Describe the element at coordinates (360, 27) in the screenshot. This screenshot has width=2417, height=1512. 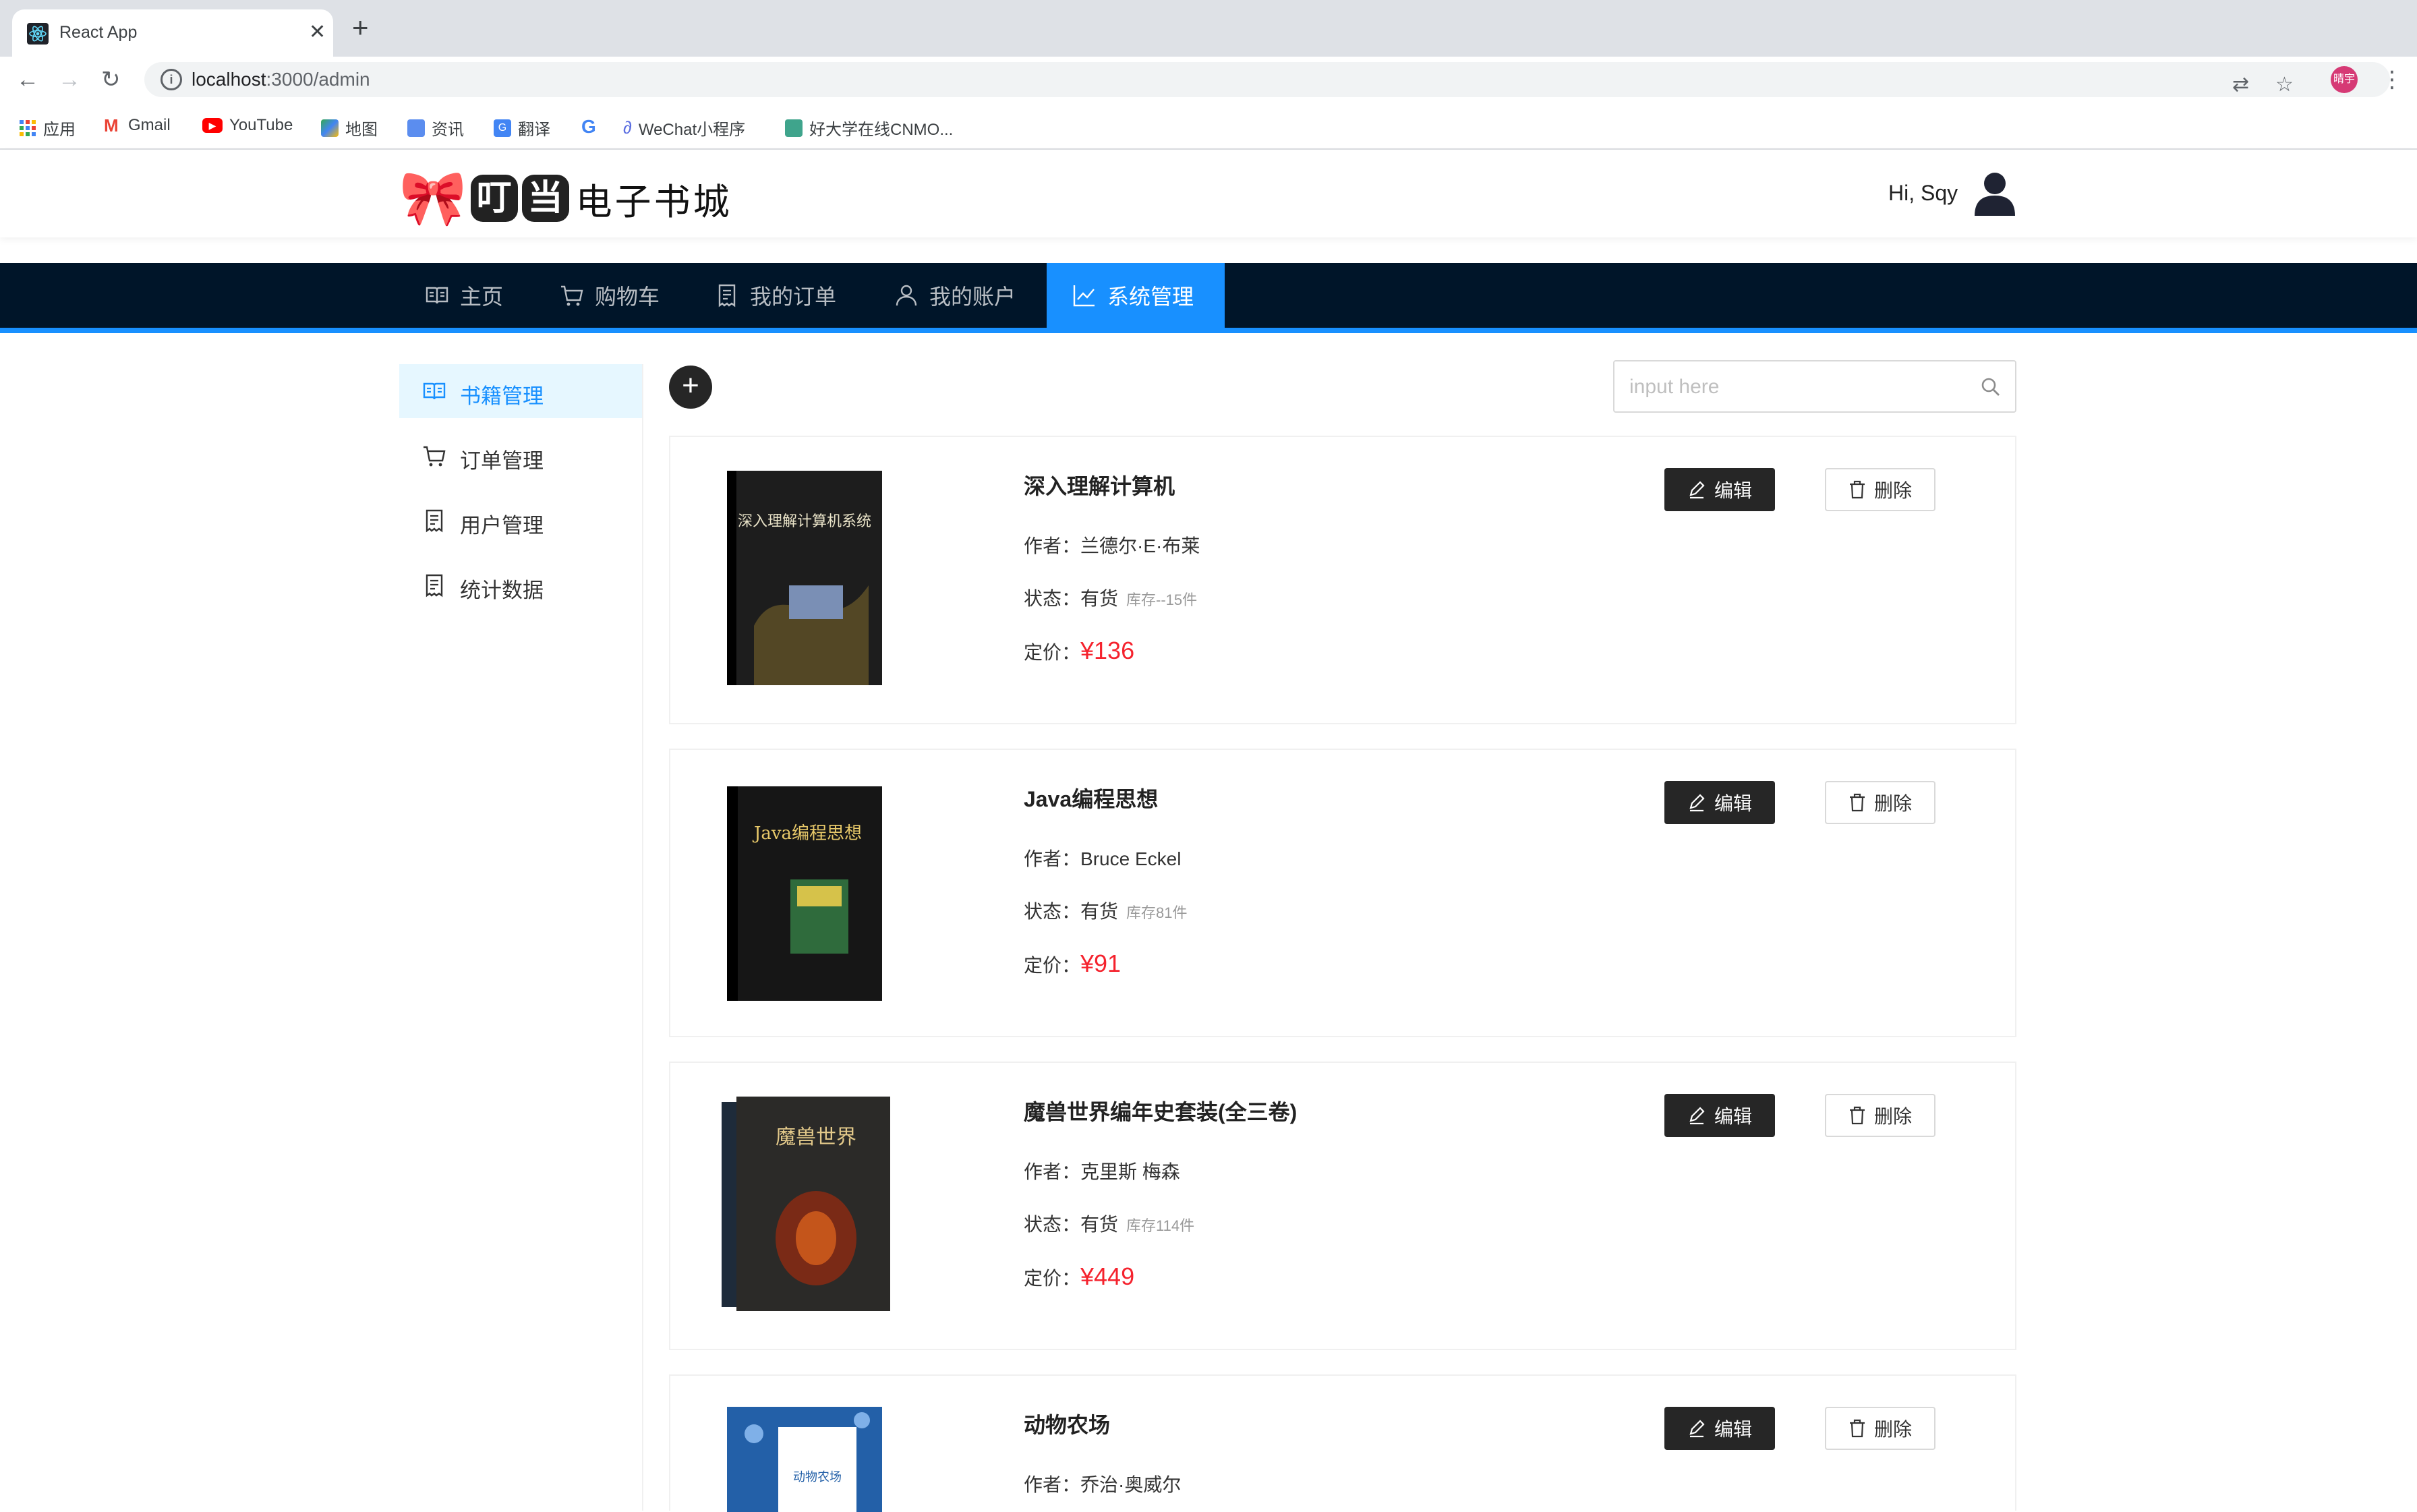
I see `new-tab-button: +` at that location.